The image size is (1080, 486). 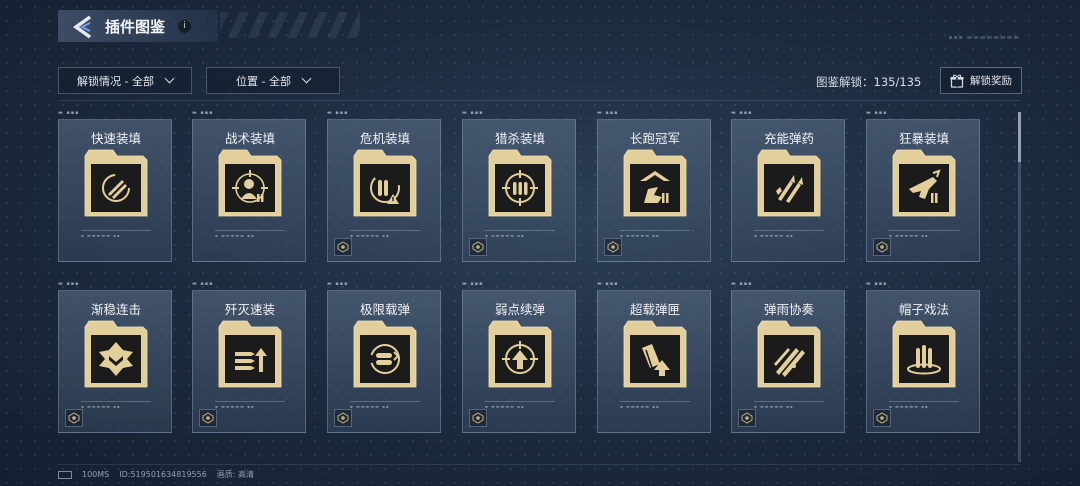 What do you see at coordinates (519, 138) in the screenshot?
I see `card-name: 猎杀装填` at bounding box center [519, 138].